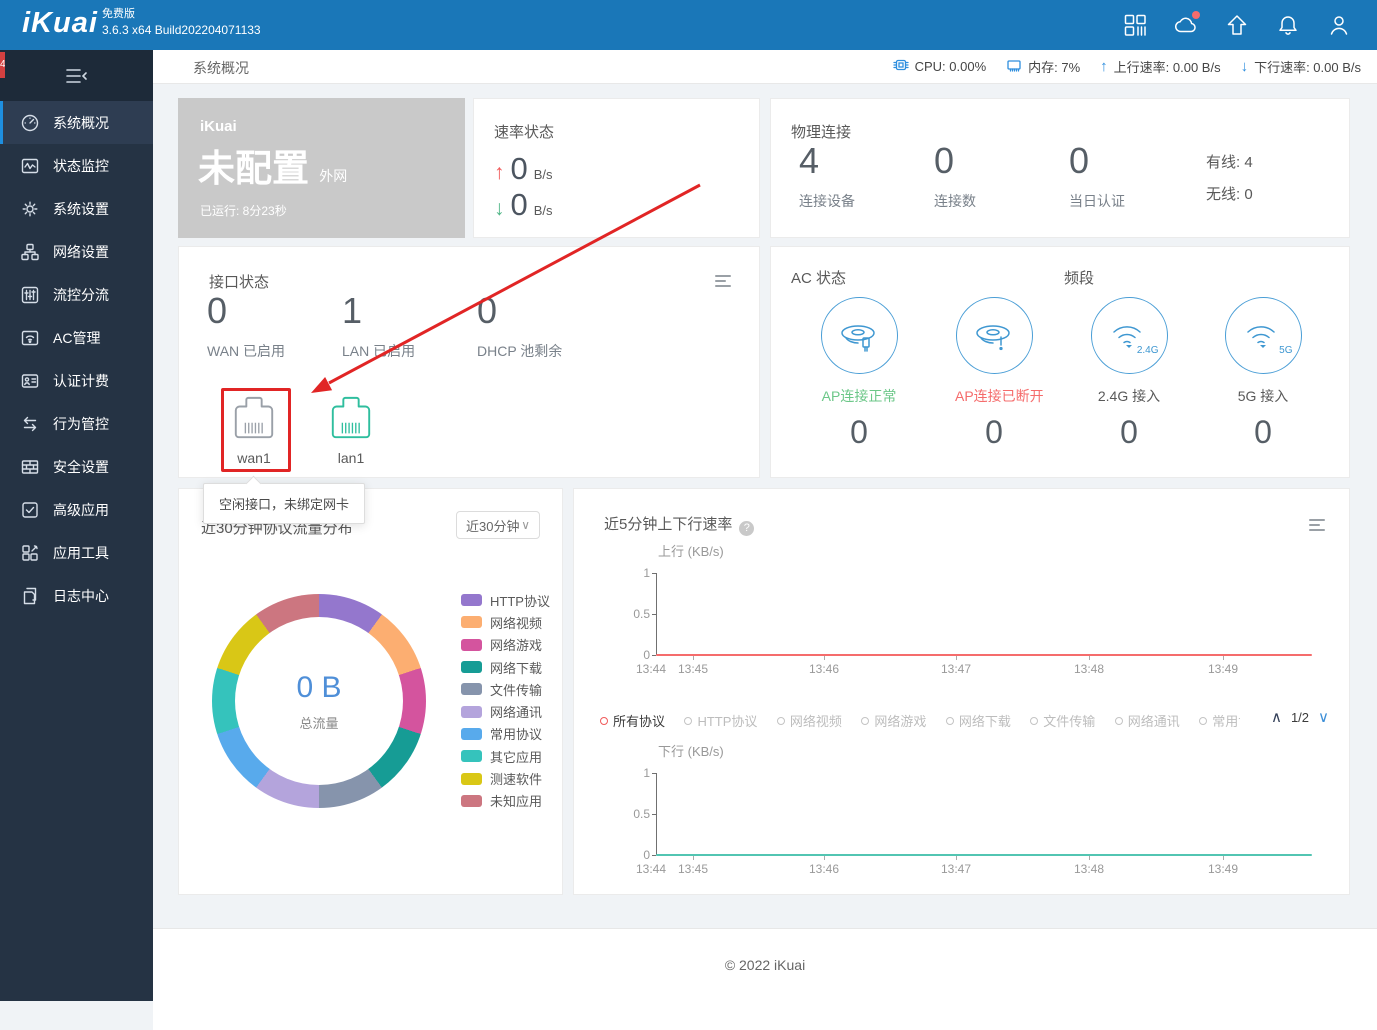 The height and width of the screenshot is (1030, 1377). What do you see at coordinates (984, 614) in the screenshot?
I see `up-chart-plot` at bounding box center [984, 614].